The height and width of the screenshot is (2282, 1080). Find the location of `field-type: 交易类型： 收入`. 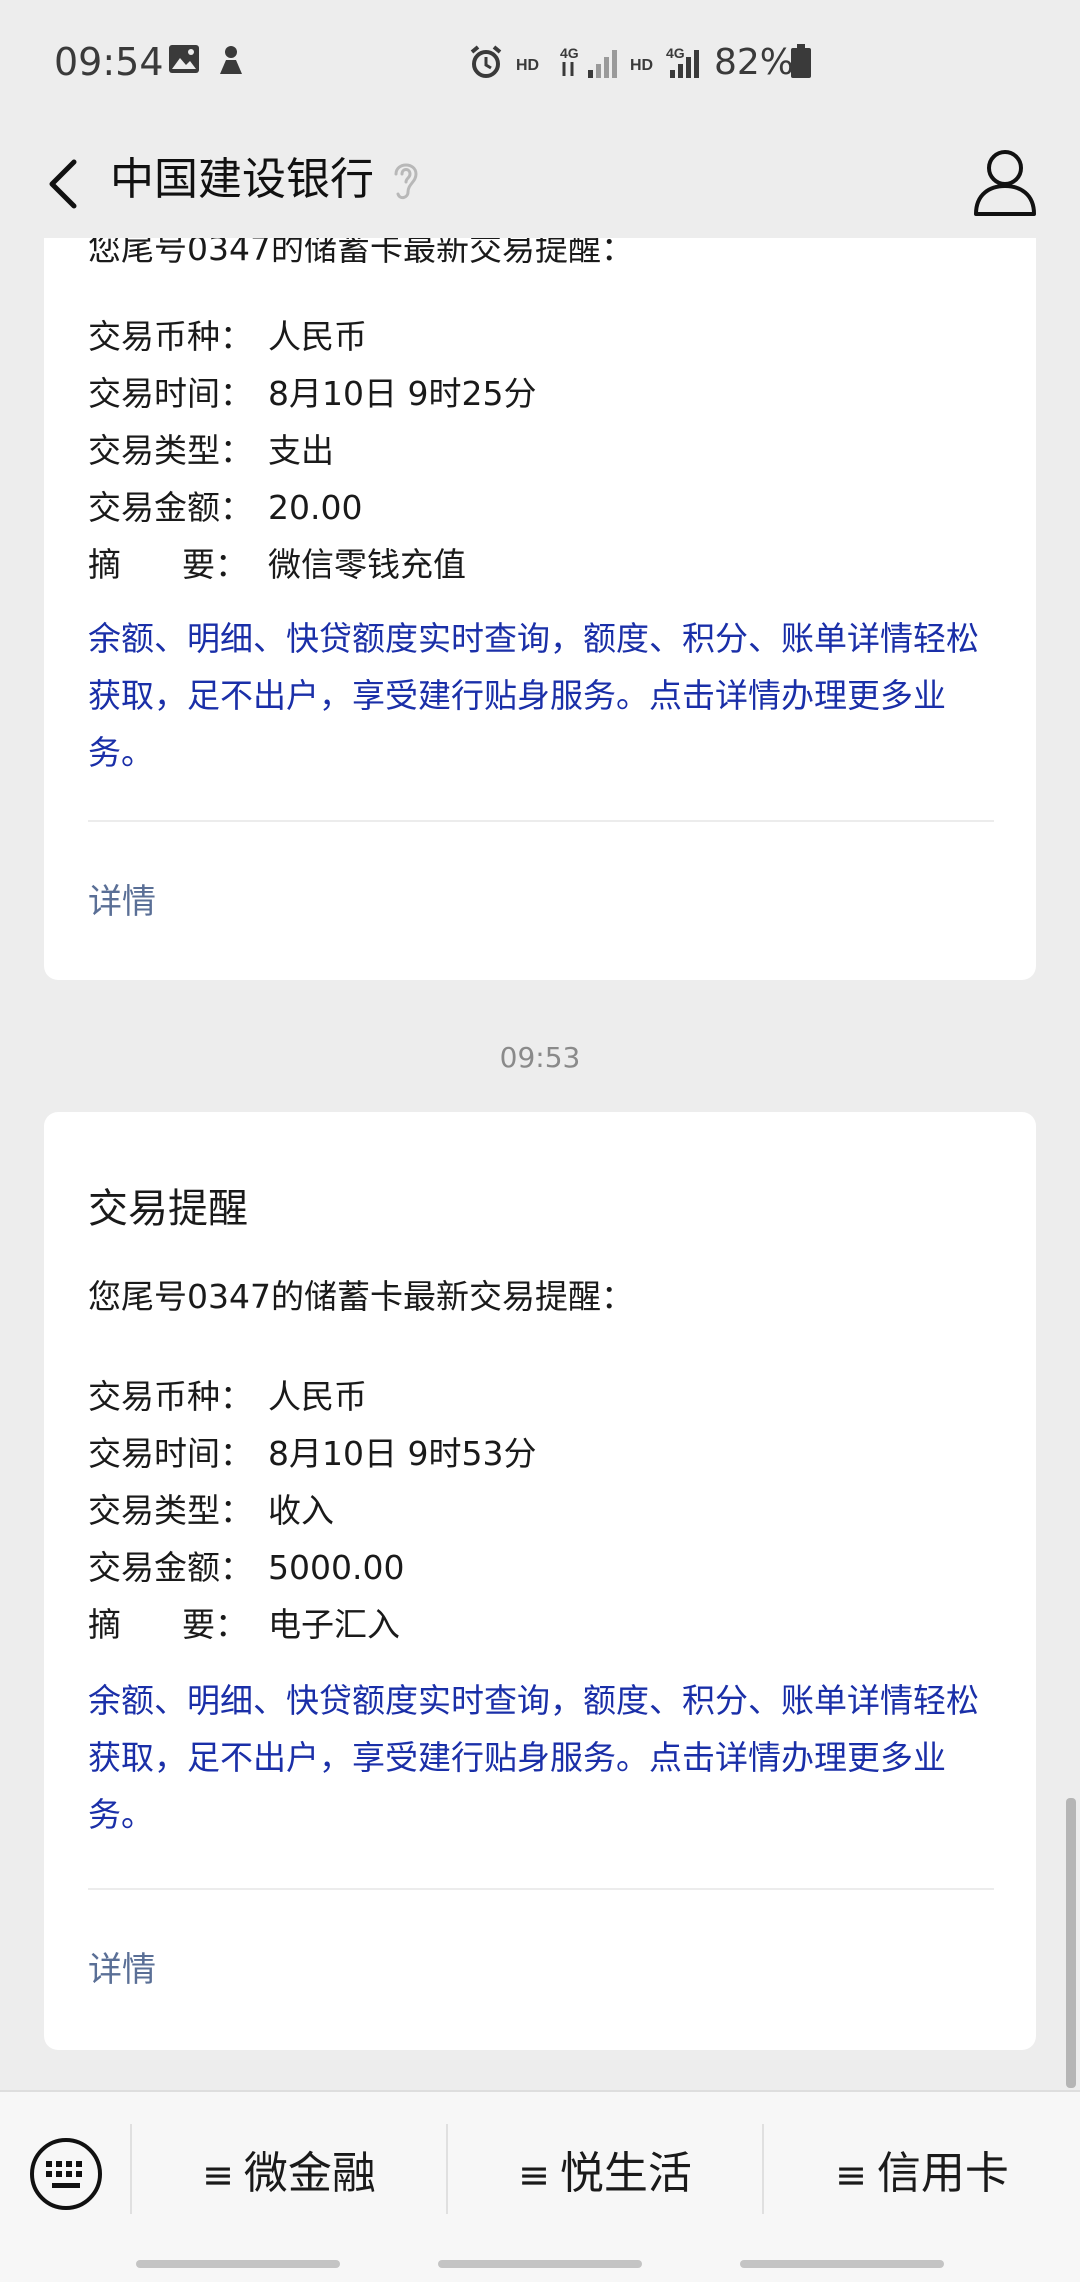

field-type: 交易类型： 收入 is located at coordinates (211, 1510).